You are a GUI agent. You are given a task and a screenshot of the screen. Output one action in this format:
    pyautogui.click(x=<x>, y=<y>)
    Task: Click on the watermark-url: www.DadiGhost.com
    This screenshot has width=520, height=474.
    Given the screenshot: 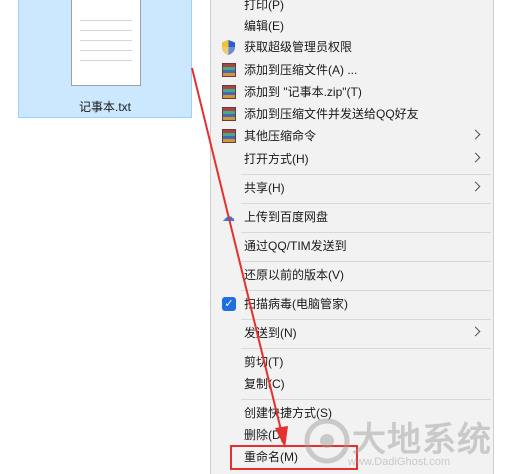 What is the action you would take?
    pyautogui.click(x=399, y=462)
    